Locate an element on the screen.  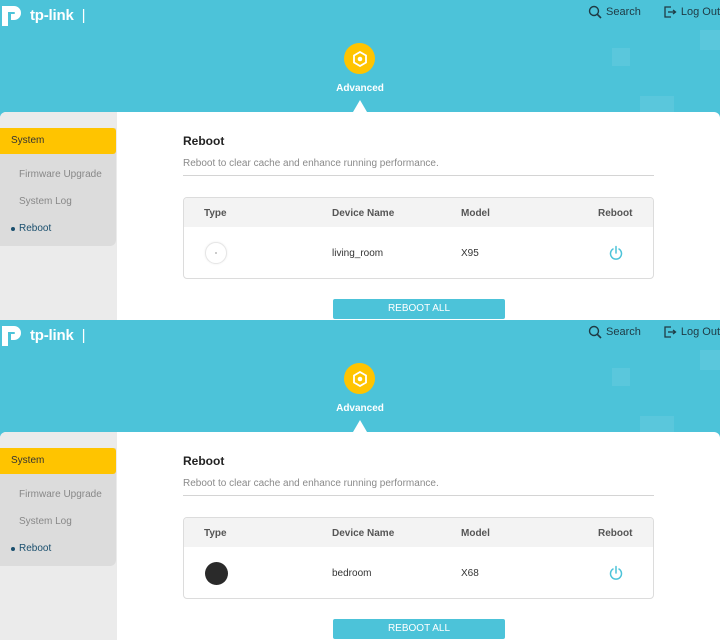
device-name: bedroom is located at coordinates (352, 573).